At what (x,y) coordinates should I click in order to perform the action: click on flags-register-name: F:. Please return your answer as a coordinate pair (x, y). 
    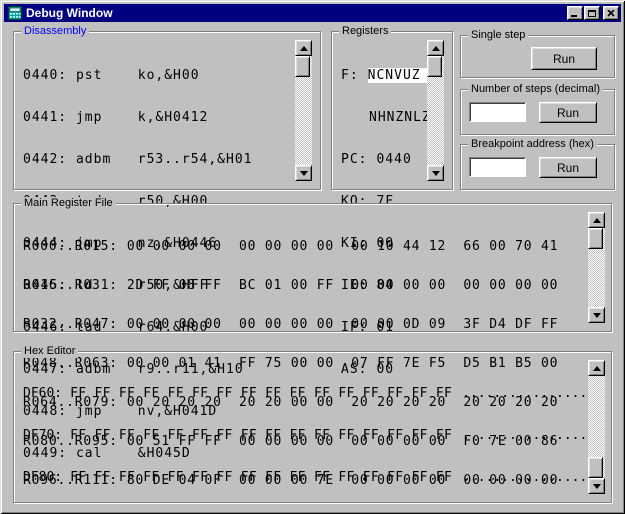
    Looking at the image, I should click on (350, 75).